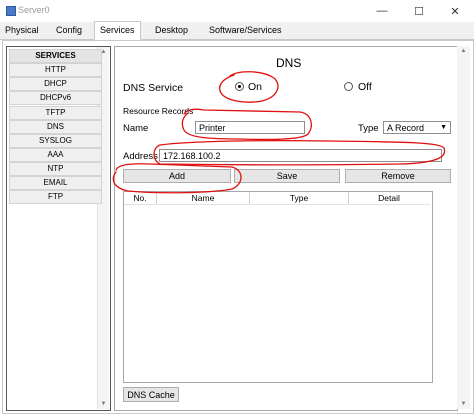 The width and height of the screenshot is (474, 415). I want to click on sidebar-item-dhcpv6: DHCPv6, so click(55, 98).